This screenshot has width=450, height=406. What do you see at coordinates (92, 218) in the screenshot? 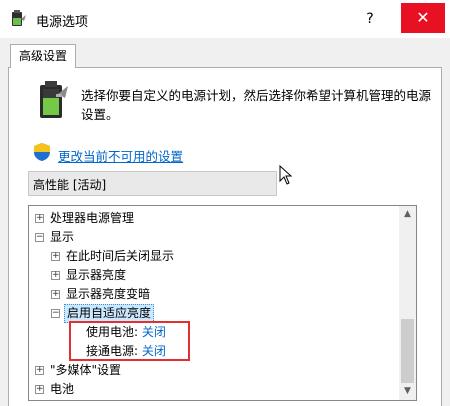
I see `tree-item-label: 处理器电源管理` at bounding box center [92, 218].